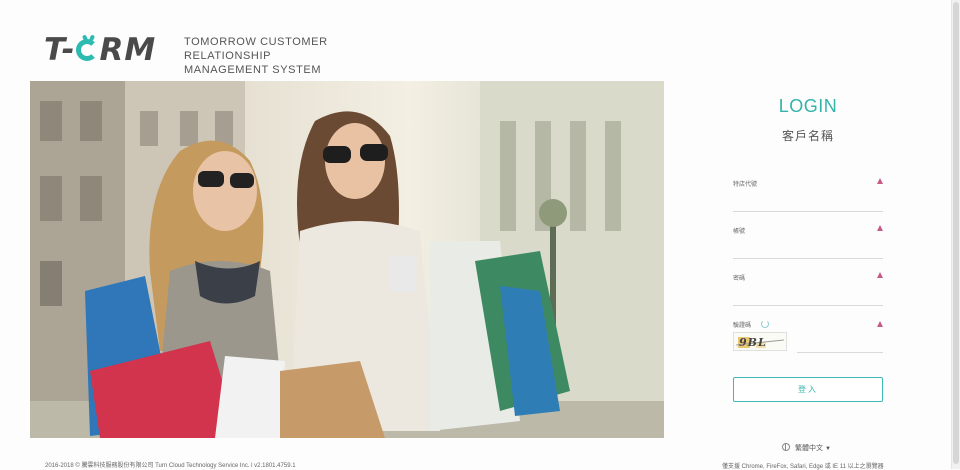 The height and width of the screenshot is (470, 960). What do you see at coordinates (253, 70) in the screenshot?
I see `tagline-line-2: MANAGEMENT SYSTEM` at bounding box center [253, 70].